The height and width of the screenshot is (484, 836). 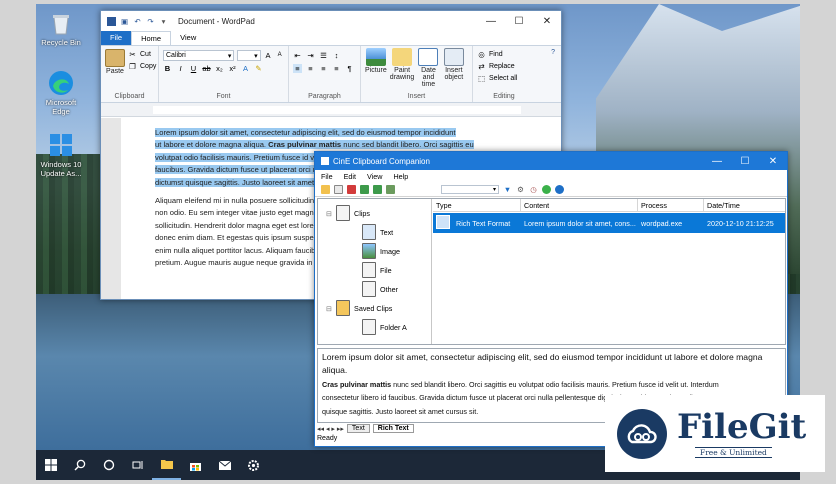 I want to click on scissors-icon: ✂, so click(x=132, y=54).